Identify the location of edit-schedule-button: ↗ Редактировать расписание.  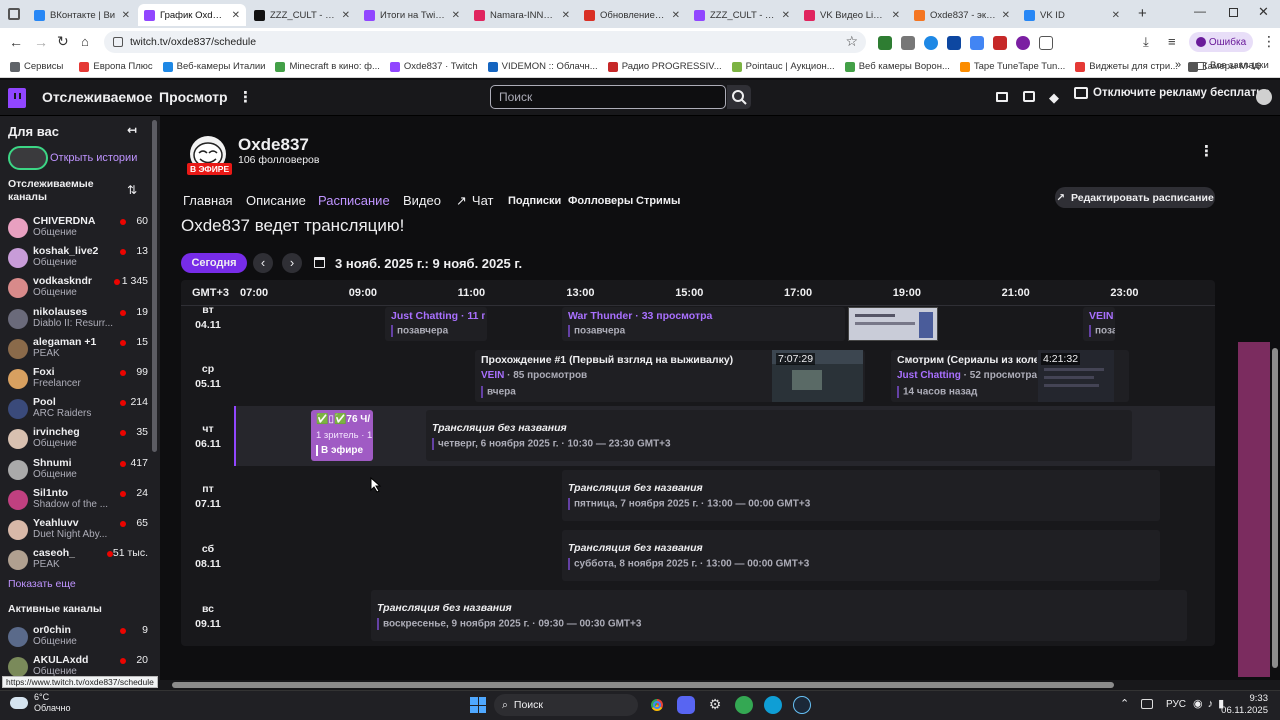
(1135, 197).